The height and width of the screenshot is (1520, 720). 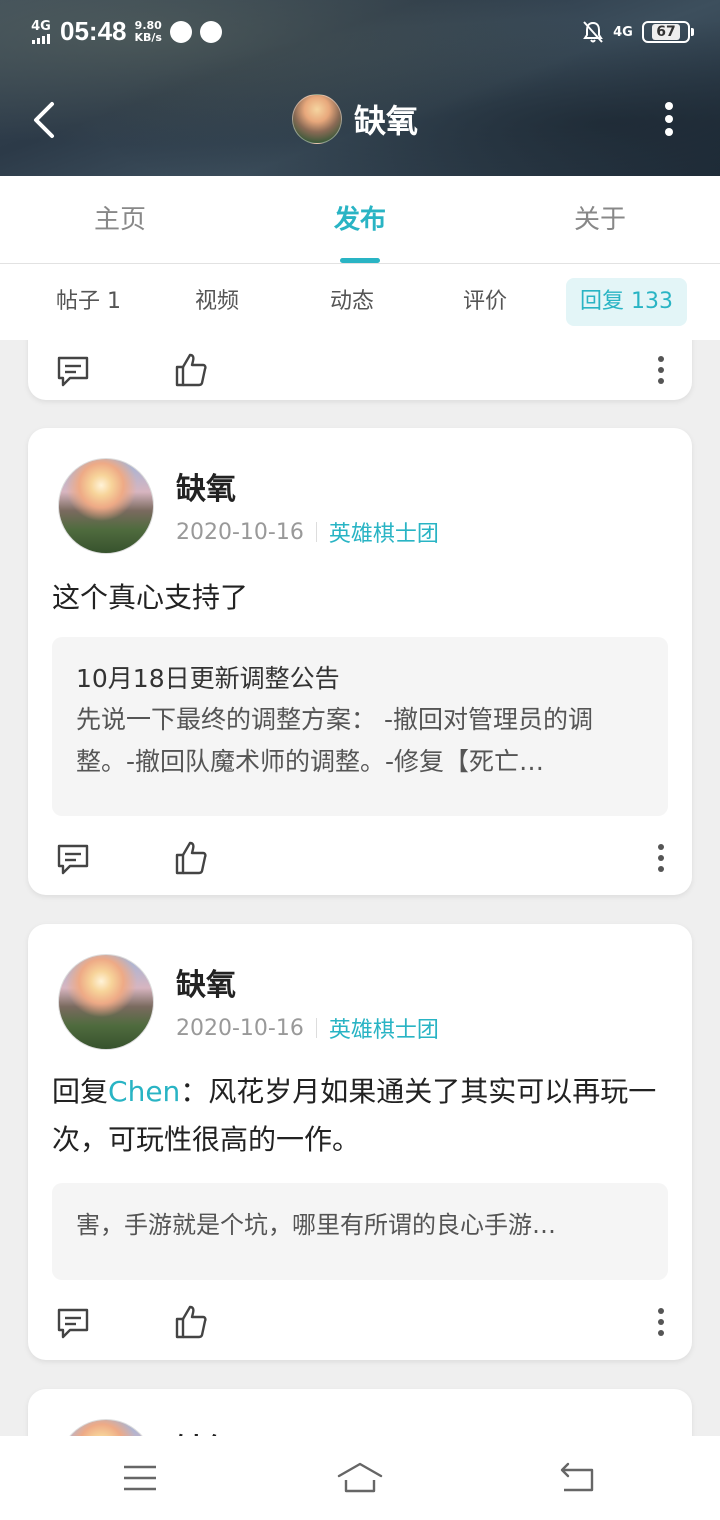 What do you see at coordinates (41, 26) in the screenshot?
I see `network-type: 4G` at bounding box center [41, 26].